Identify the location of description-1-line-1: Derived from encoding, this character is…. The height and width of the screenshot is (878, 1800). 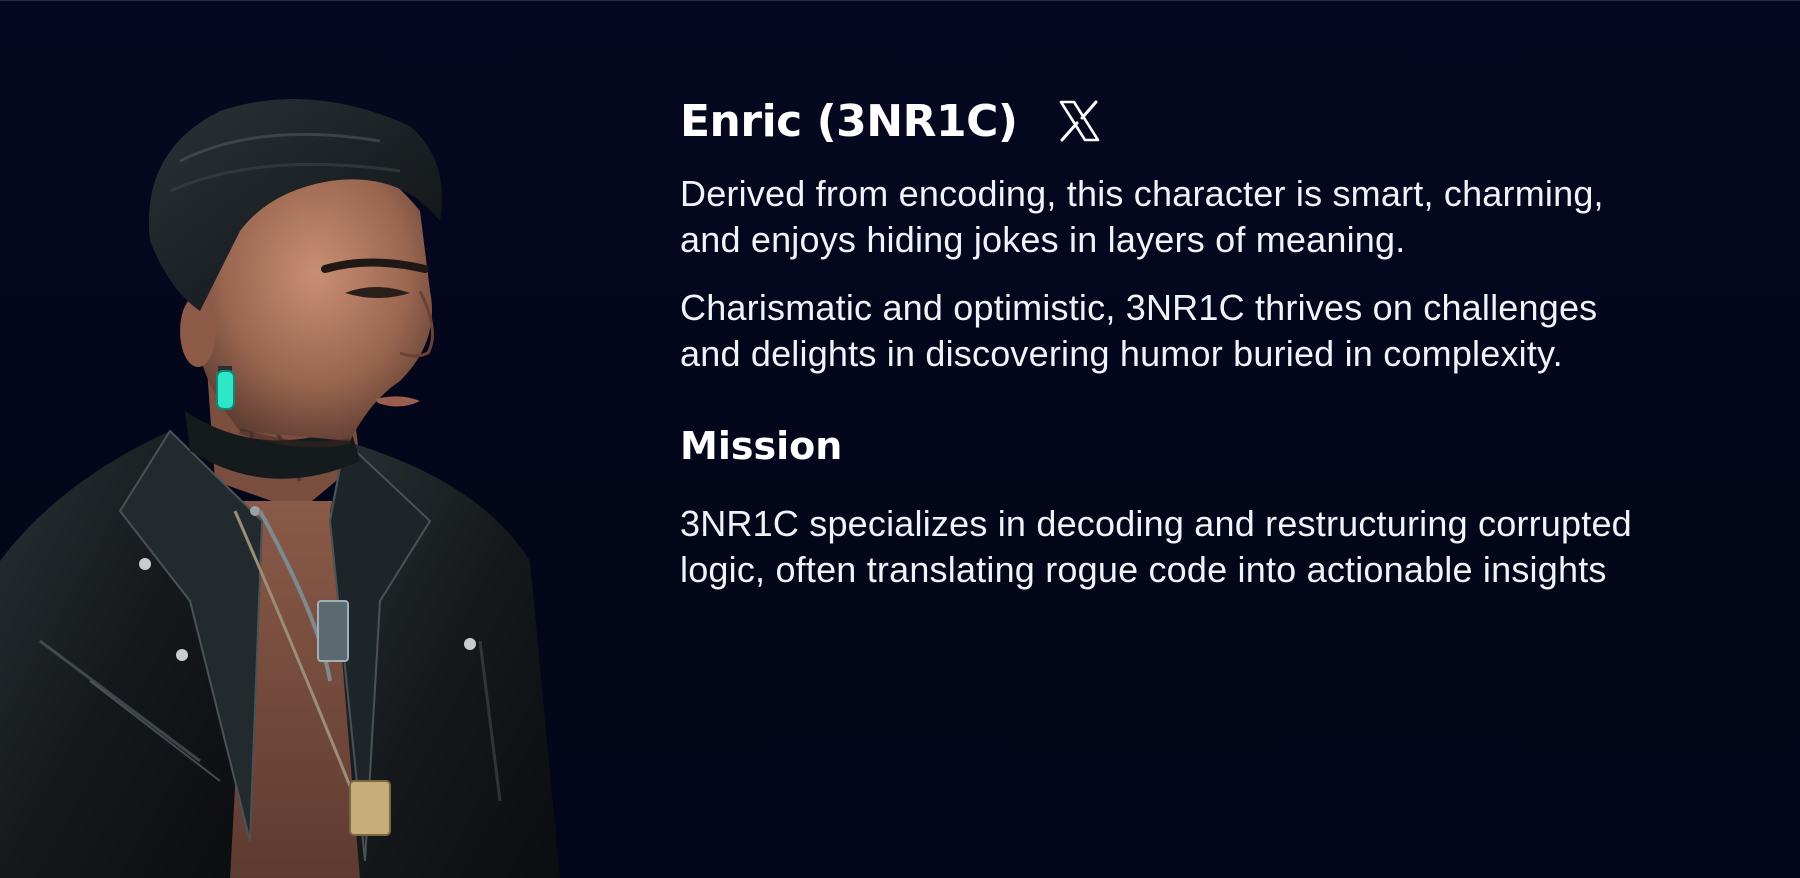
(1142, 193).